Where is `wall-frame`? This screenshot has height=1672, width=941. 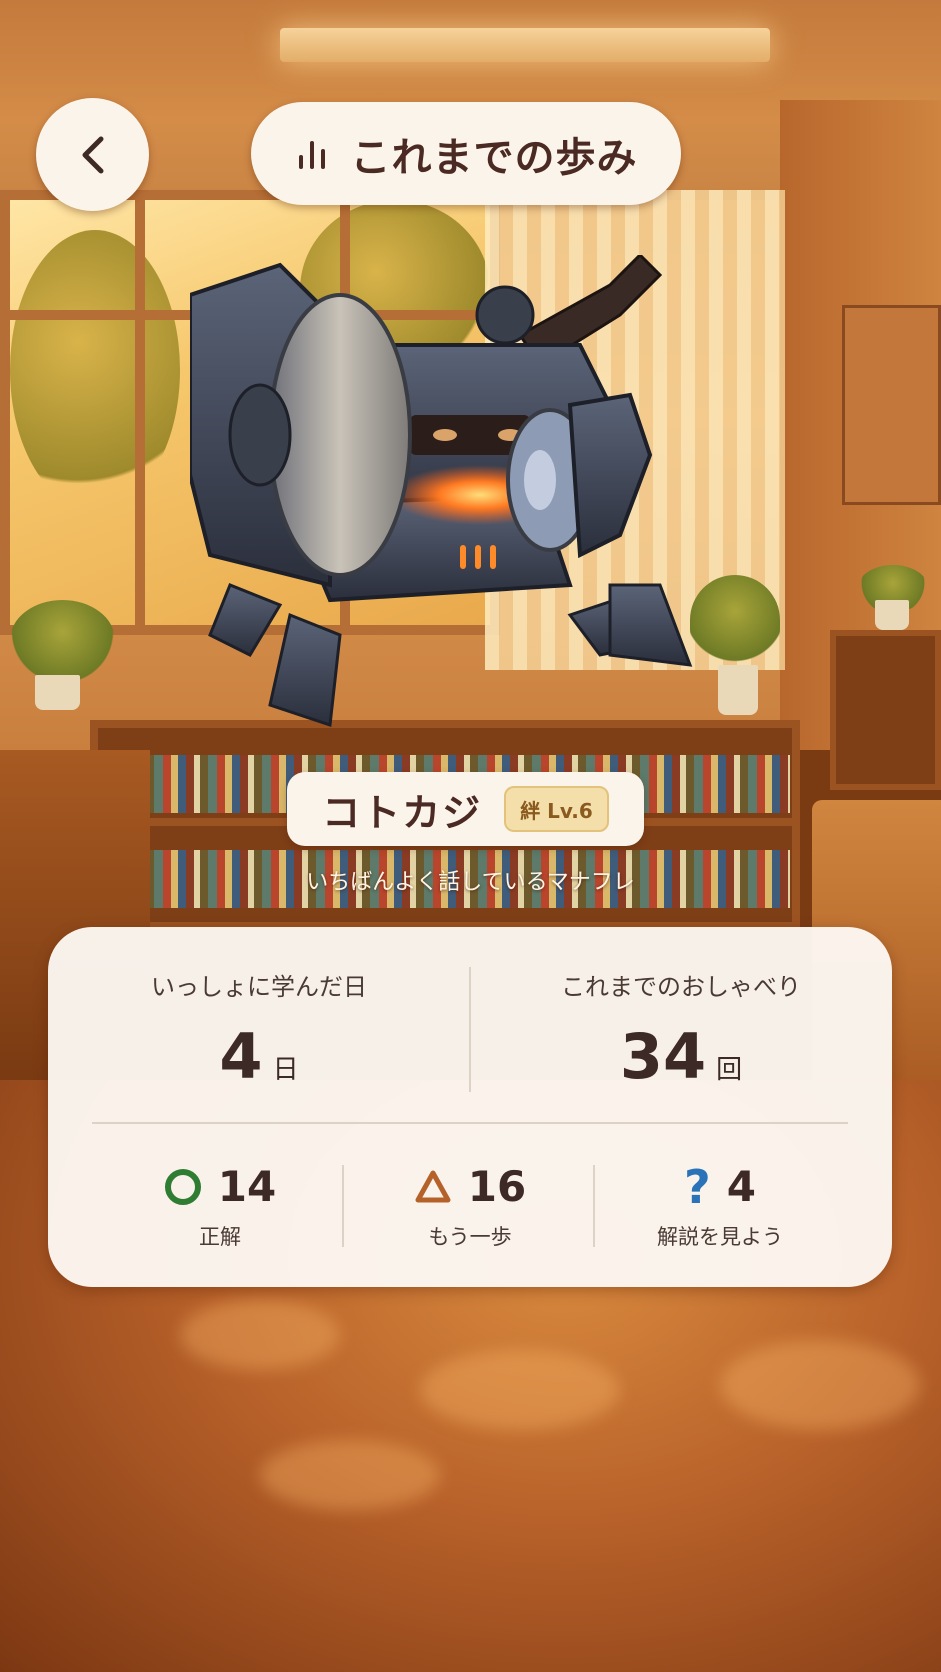 wall-frame is located at coordinates (891, 405).